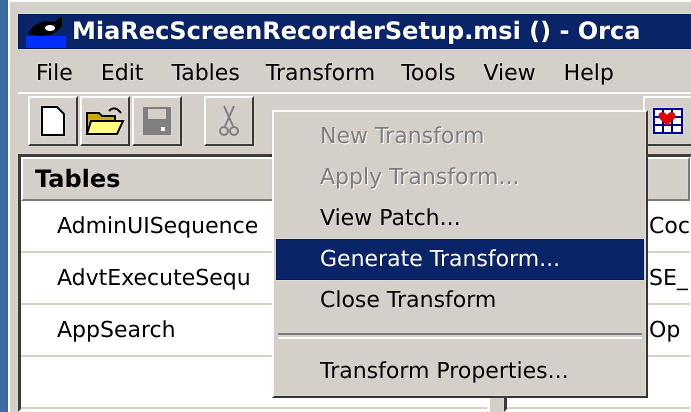 The image size is (691, 412). What do you see at coordinates (205, 73) in the screenshot?
I see `menu-item: Tables` at bounding box center [205, 73].